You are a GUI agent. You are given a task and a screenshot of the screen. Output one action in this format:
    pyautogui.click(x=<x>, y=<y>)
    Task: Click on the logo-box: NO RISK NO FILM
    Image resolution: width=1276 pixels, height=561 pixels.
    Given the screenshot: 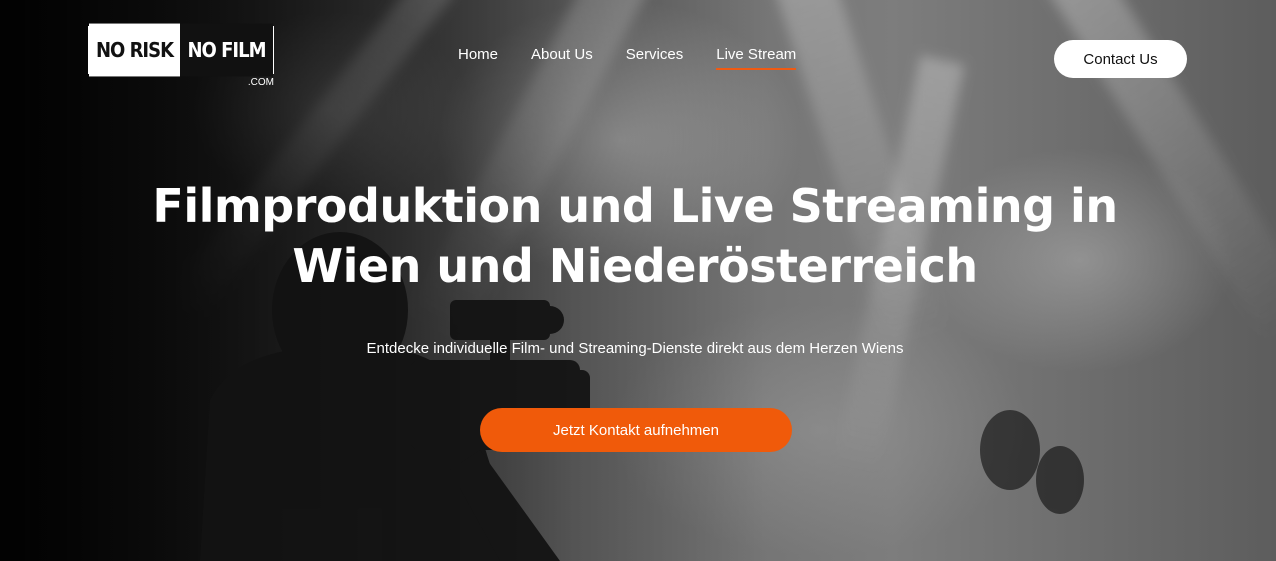 What is the action you would take?
    pyautogui.click(x=181, y=50)
    